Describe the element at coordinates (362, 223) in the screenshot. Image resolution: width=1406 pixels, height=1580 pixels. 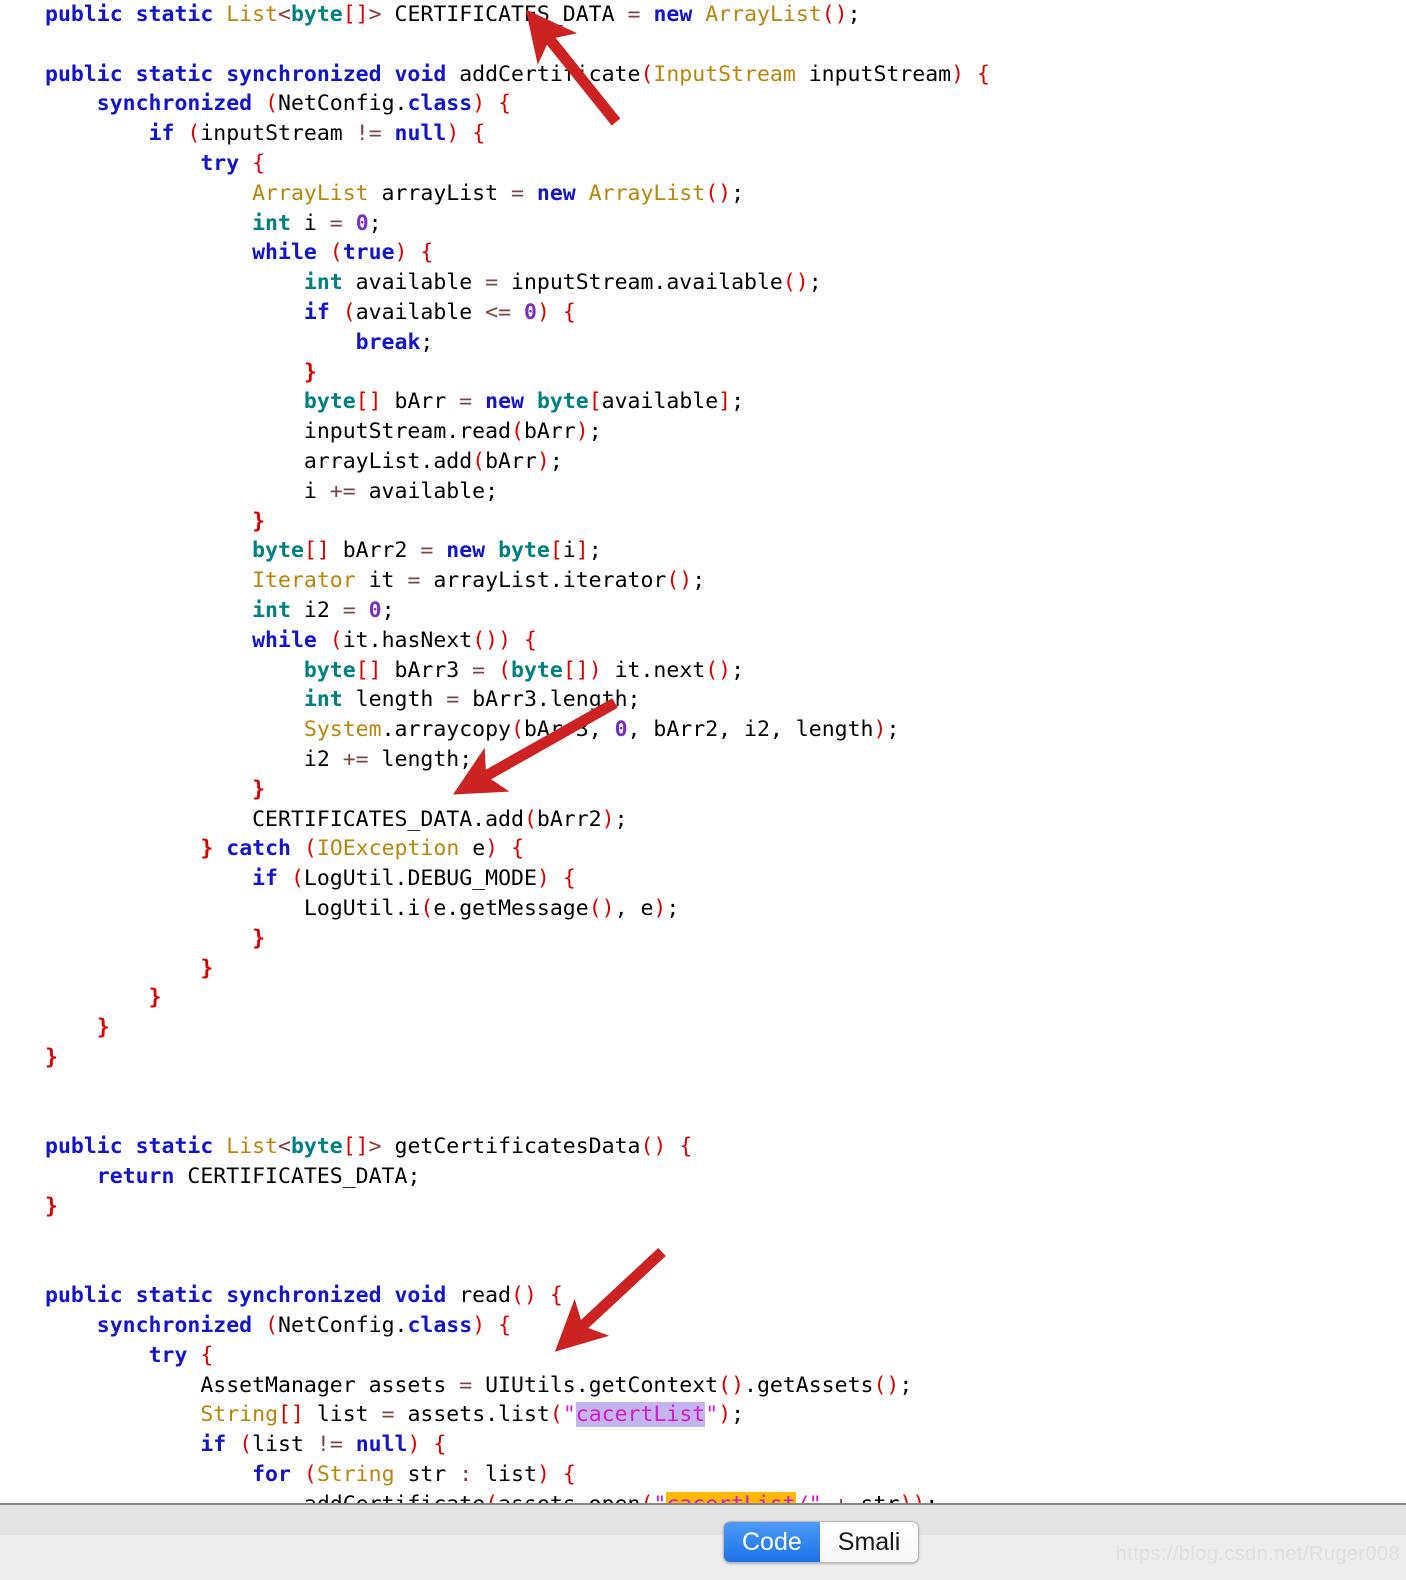
I see `token-number: 0` at that location.